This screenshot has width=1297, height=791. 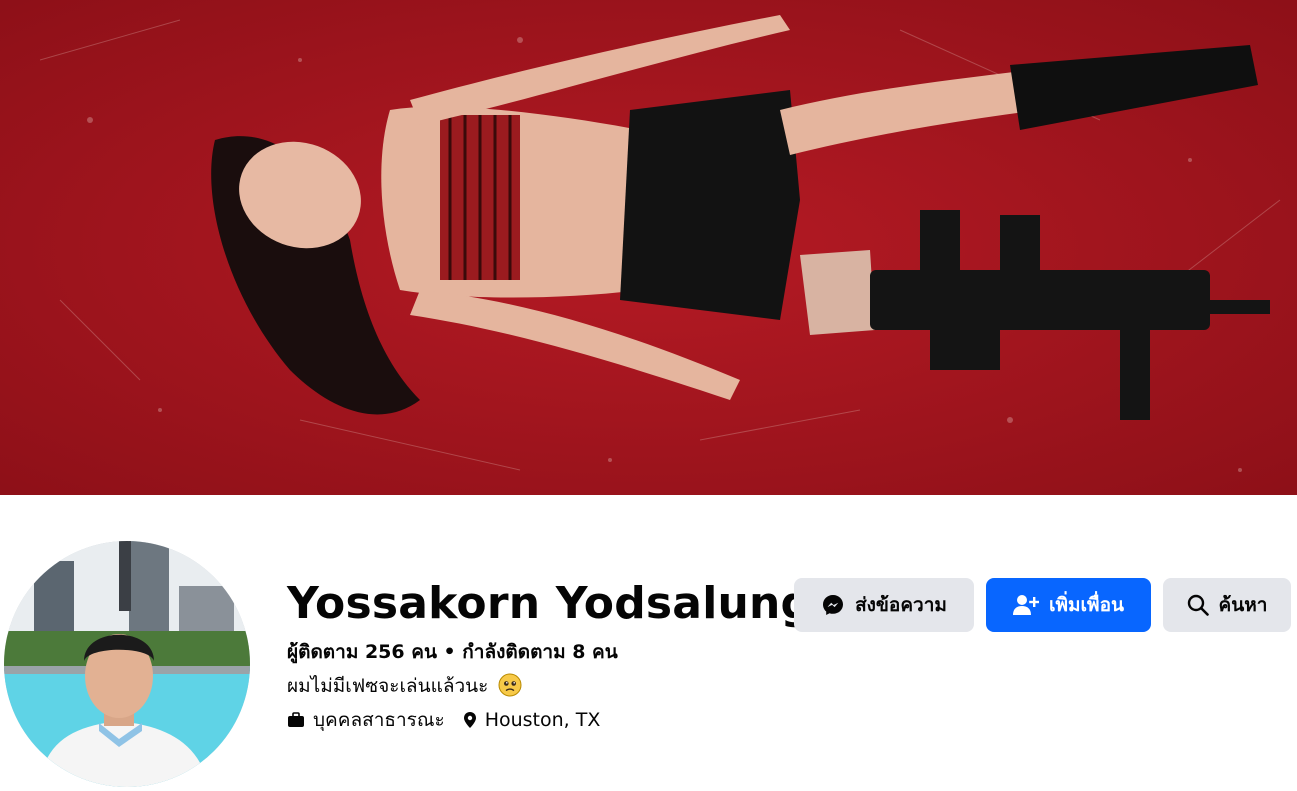 What do you see at coordinates (388, 686) in the screenshot?
I see `bio-text: ผมไม่มีเฟซจะเล่นแล้วนะ` at bounding box center [388, 686].